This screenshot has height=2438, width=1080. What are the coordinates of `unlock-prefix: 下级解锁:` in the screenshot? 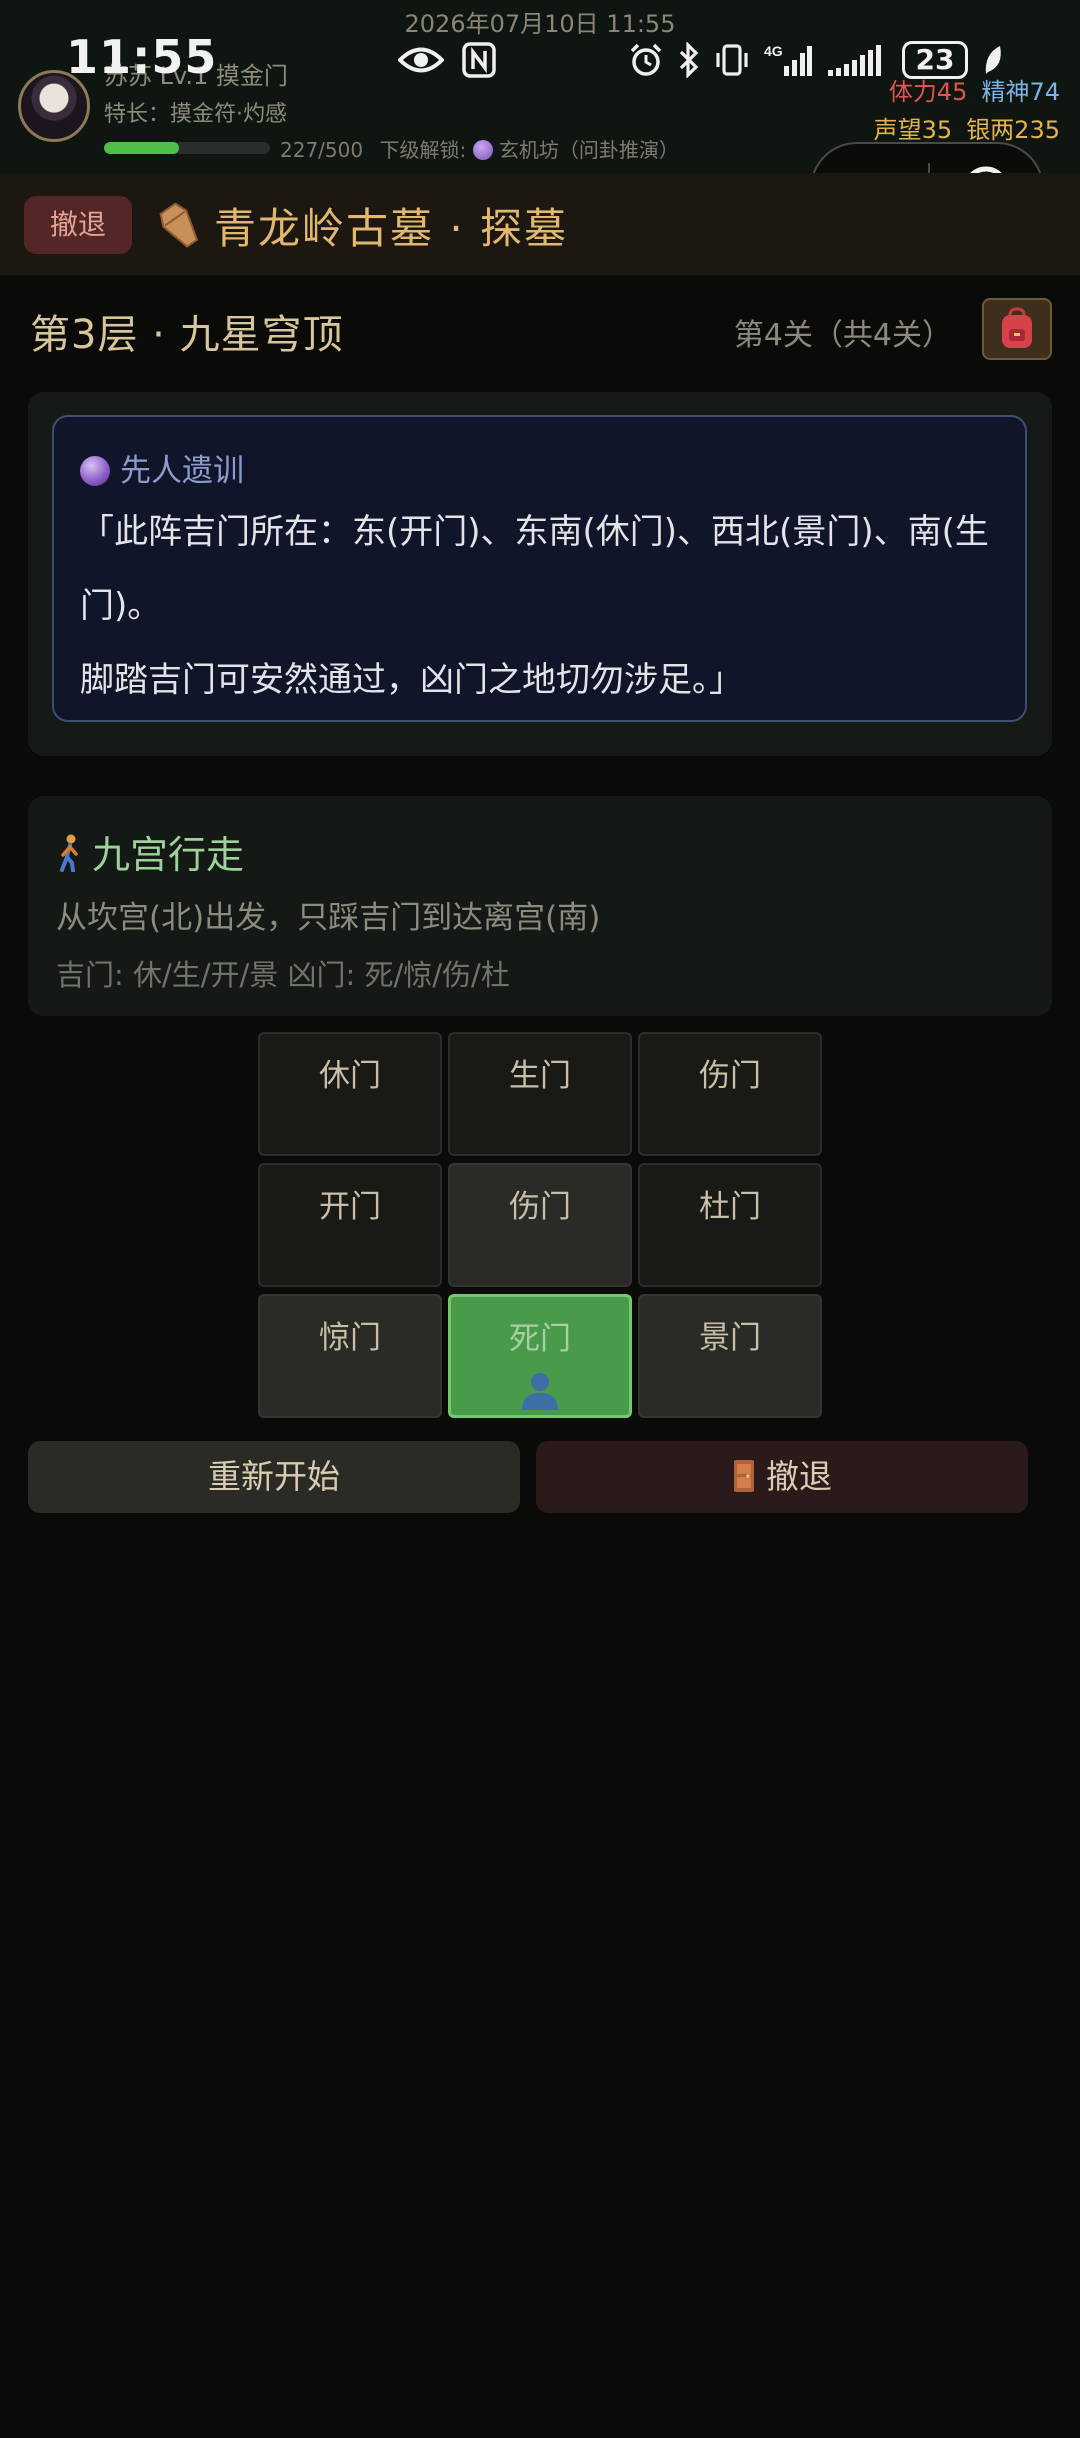 It's located at (423, 150).